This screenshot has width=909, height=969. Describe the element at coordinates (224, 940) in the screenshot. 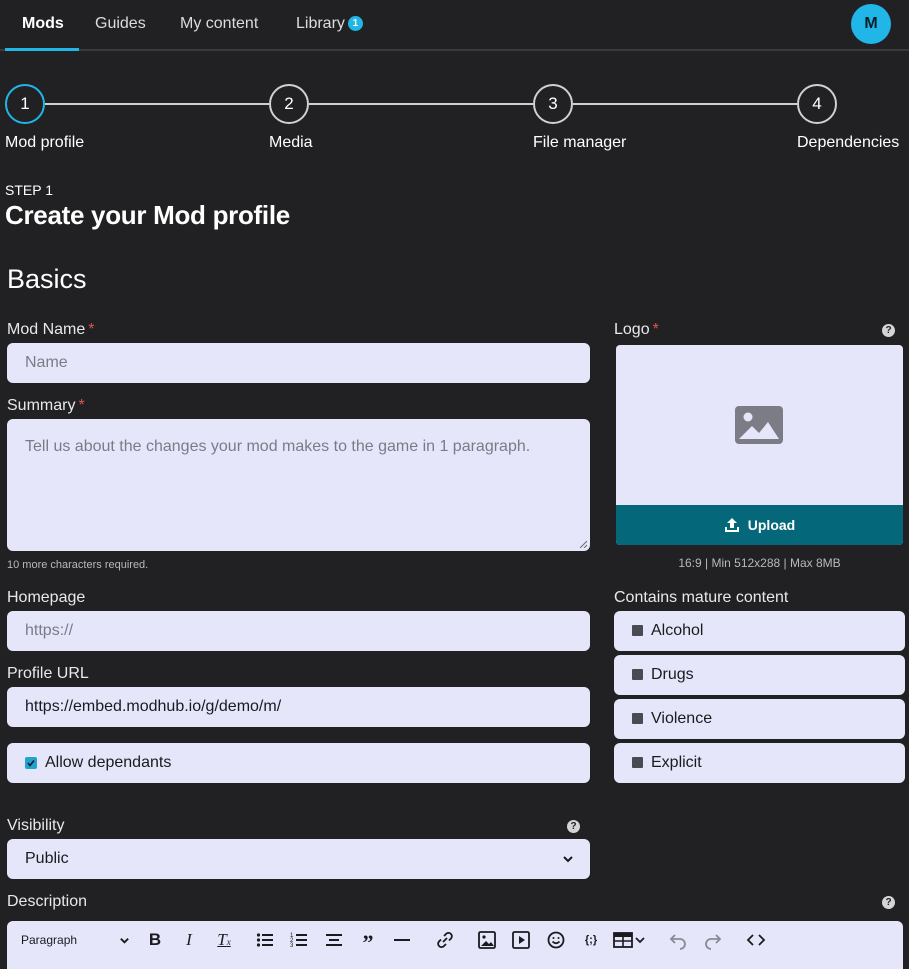

I see `clear-format-icon: Tx` at that location.